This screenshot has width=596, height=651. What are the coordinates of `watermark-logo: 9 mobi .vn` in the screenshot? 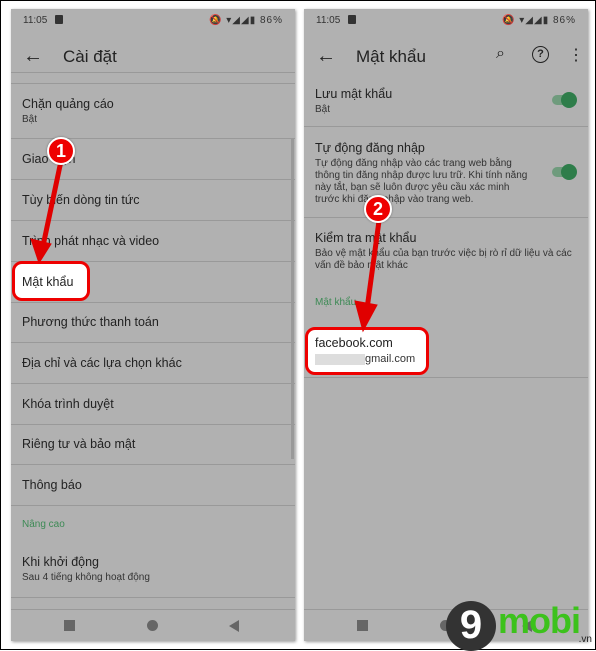 It's located at (521, 623).